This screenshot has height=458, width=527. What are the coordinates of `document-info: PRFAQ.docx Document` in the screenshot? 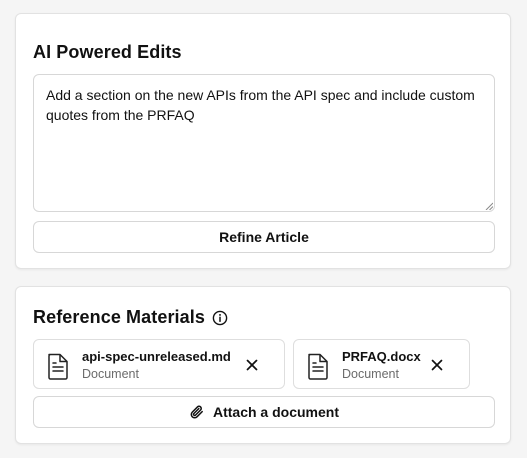 It's located at (381, 365).